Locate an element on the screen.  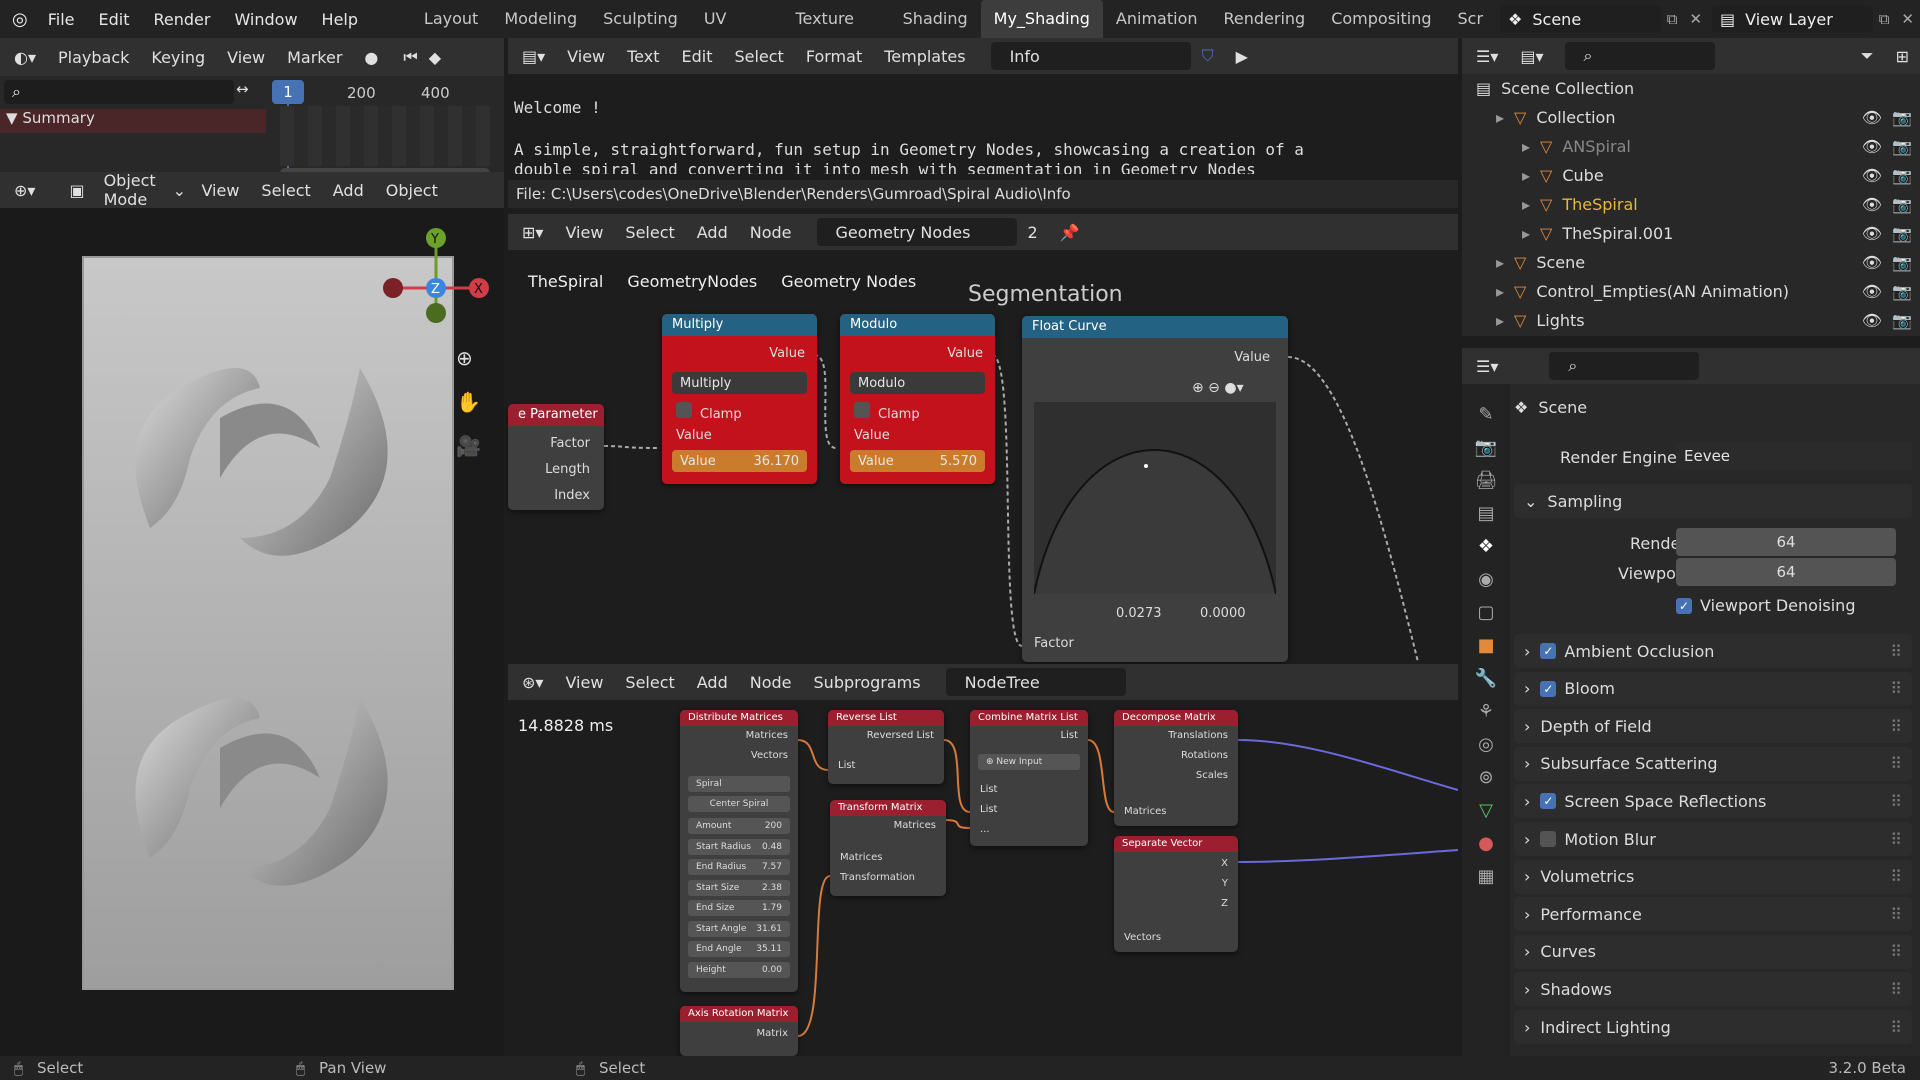
tab-layout: Layout is located at coordinates (451, 19).